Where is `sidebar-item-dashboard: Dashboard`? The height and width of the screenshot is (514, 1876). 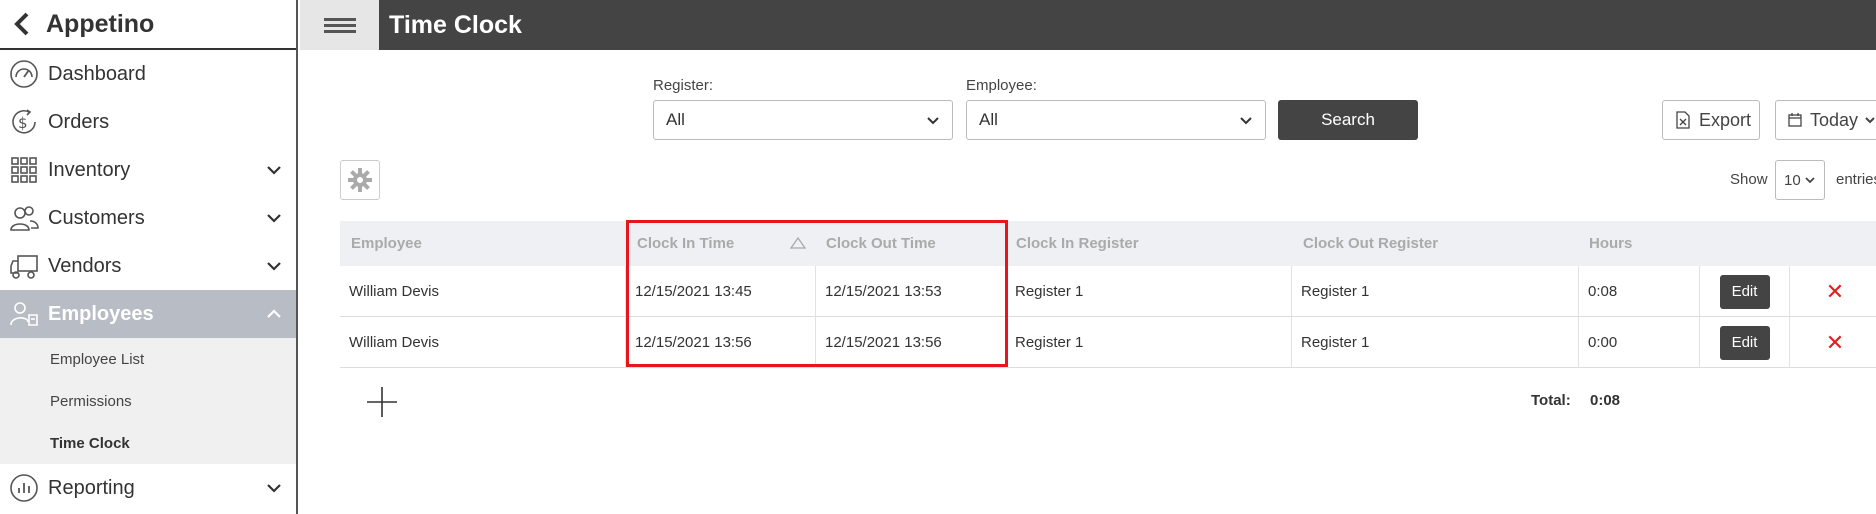
sidebar-item-dashboard: Dashboard is located at coordinates (148, 74).